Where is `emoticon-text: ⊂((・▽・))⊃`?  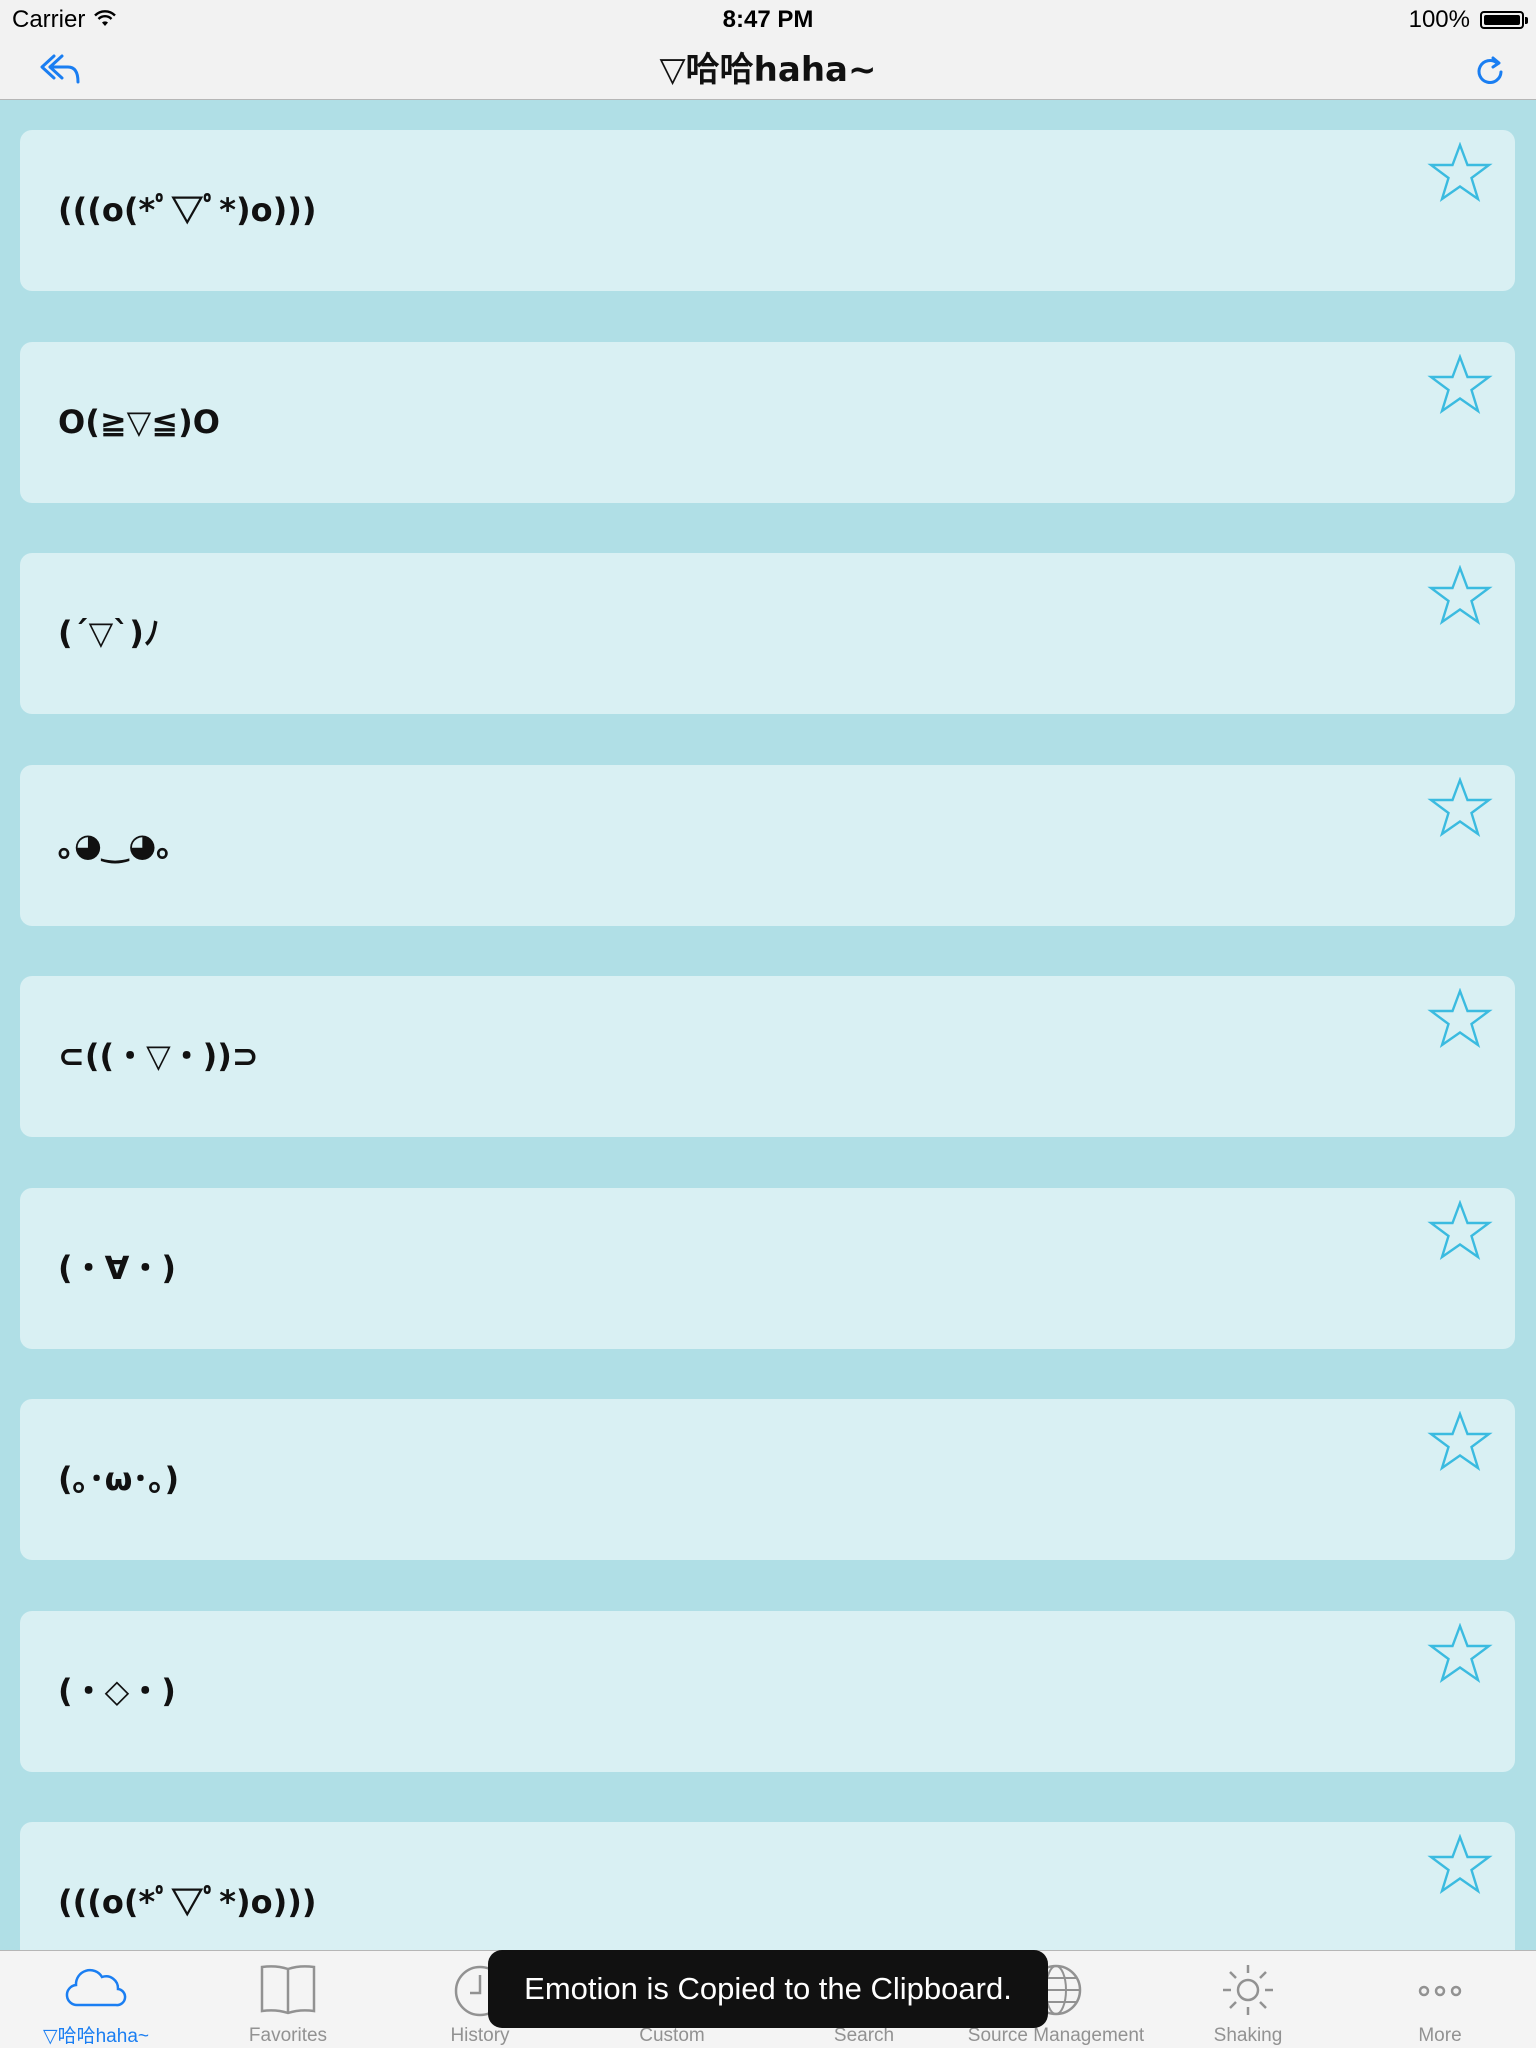
emoticon-text: ⊂((・▽・))⊃ is located at coordinates (158, 1056).